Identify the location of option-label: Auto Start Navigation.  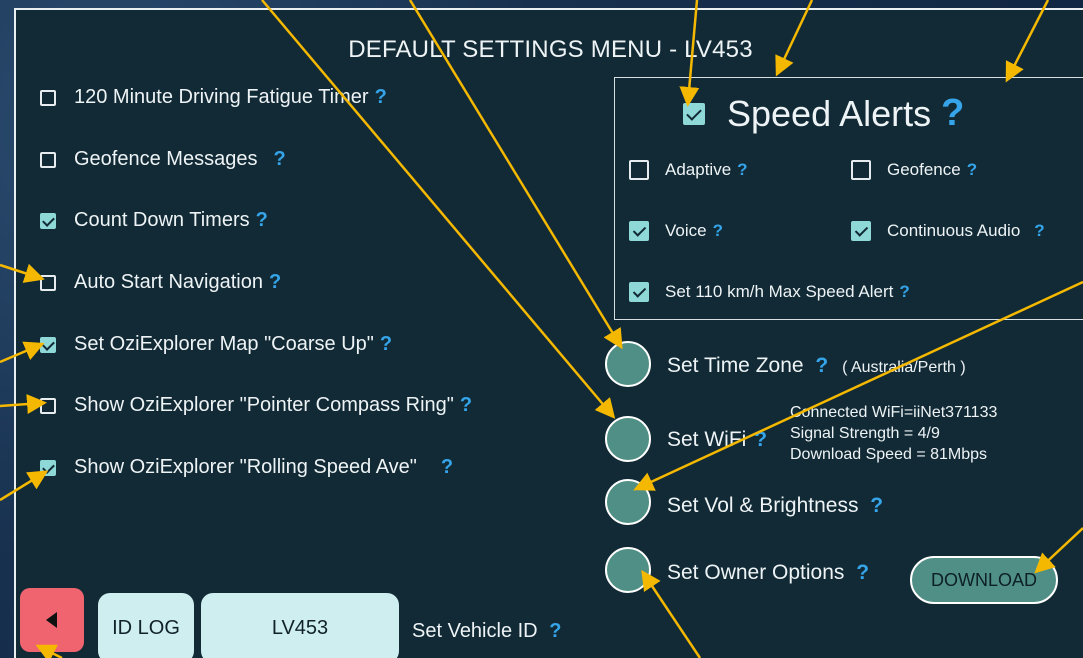
(168, 282).